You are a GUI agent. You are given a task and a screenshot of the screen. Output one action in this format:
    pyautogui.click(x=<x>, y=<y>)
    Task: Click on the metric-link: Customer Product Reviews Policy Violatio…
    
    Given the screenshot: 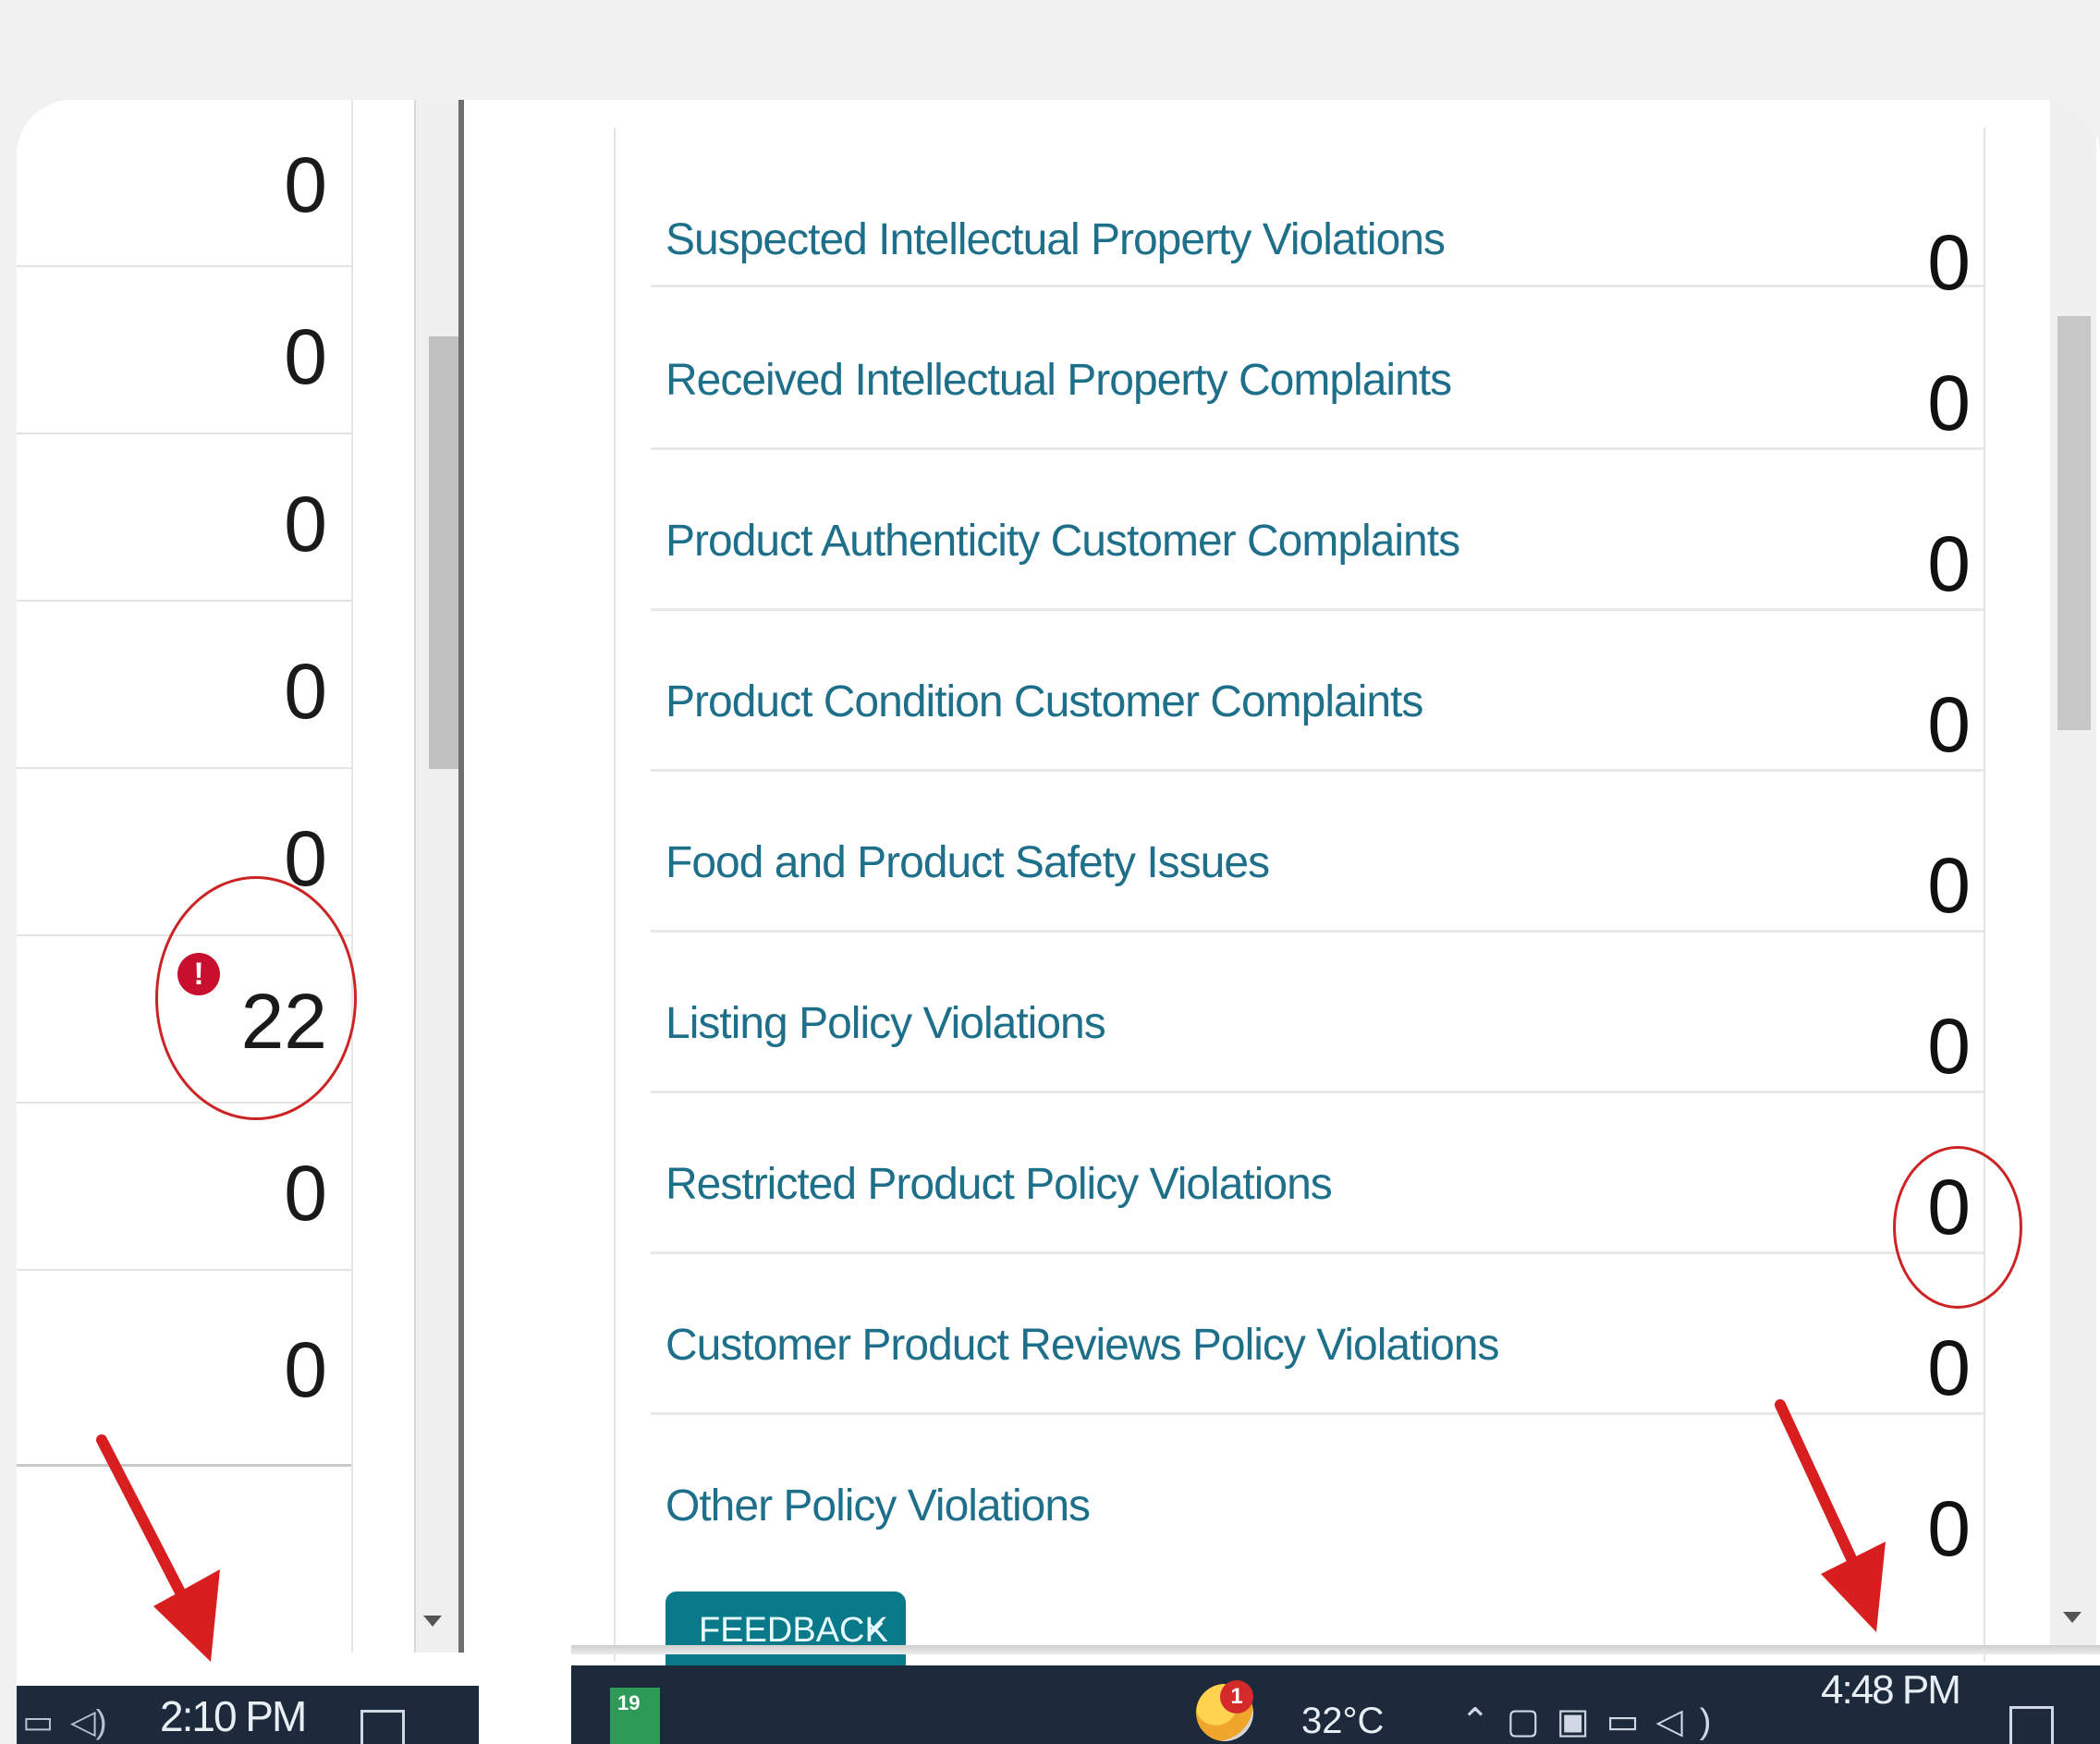 What is the action you would take?
    pyautogui.click(x=1082, y=1345)
    